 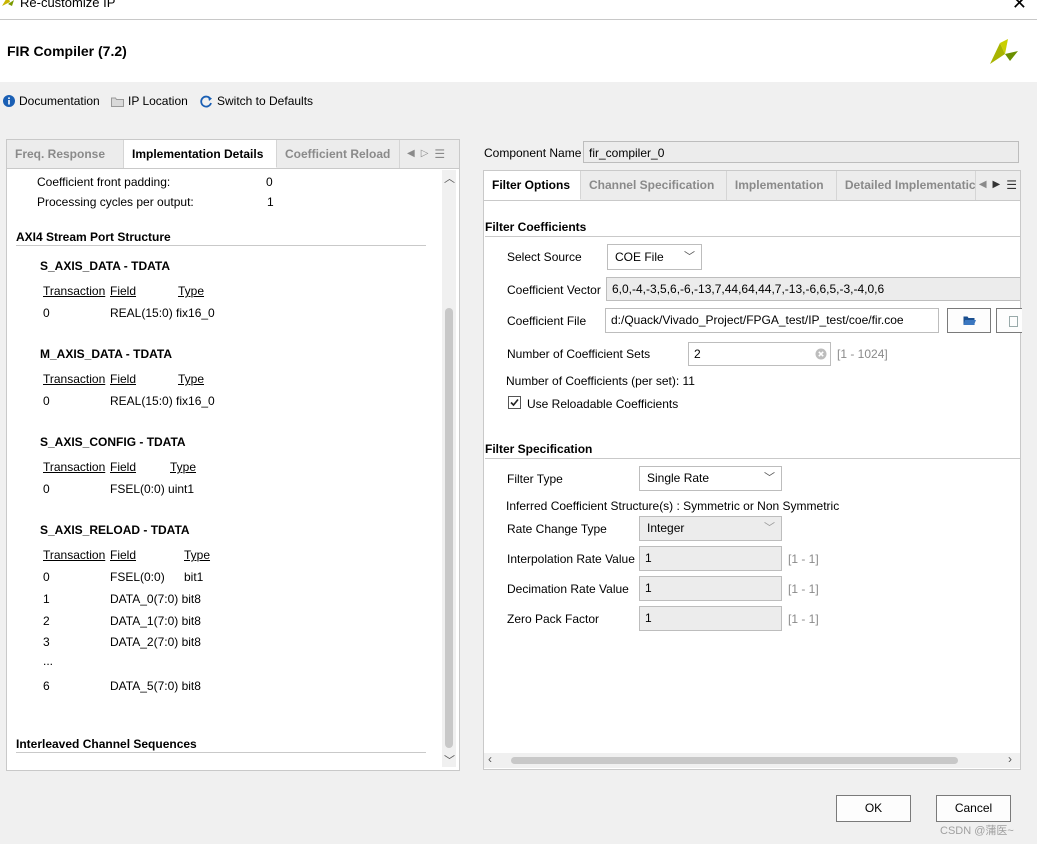 I want to click on rate-change-label: Rate Change Type, so click(x=557, y=529).